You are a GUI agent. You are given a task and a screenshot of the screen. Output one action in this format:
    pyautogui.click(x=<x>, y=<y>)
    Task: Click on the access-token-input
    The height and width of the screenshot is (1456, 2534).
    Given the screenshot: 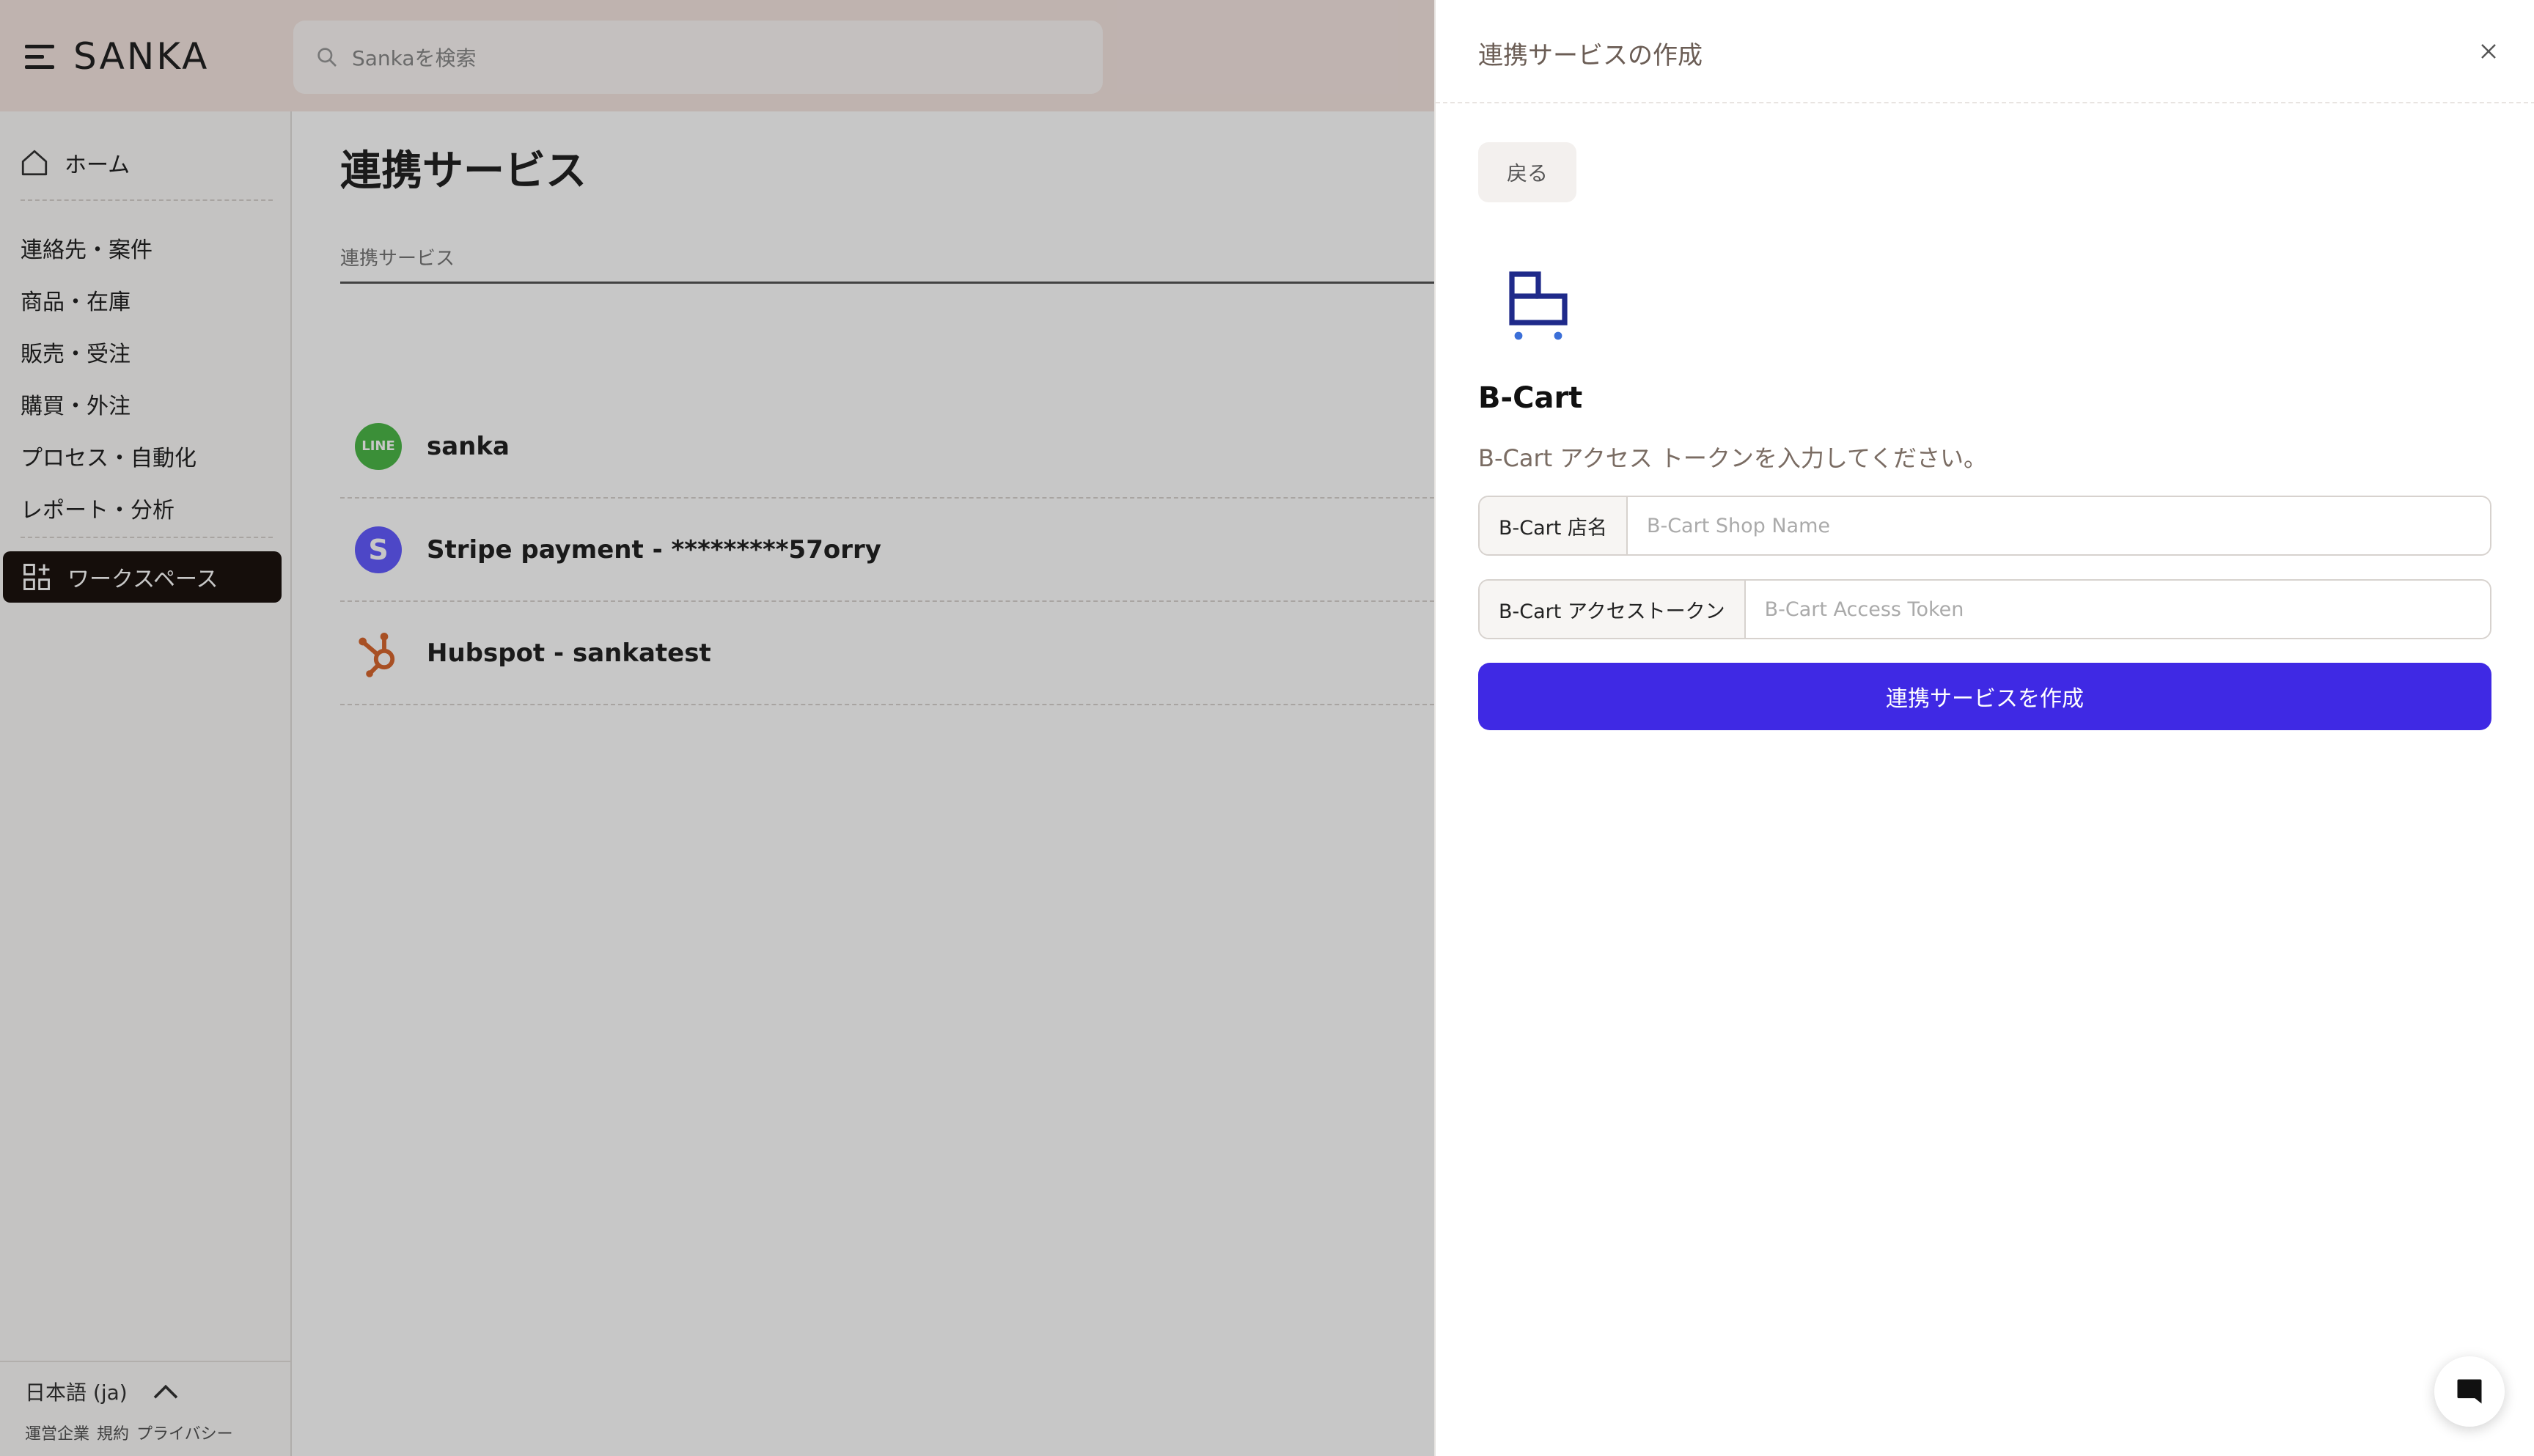 What is the action you would take?
    pyautogui.click(x=2117, y=609)
    